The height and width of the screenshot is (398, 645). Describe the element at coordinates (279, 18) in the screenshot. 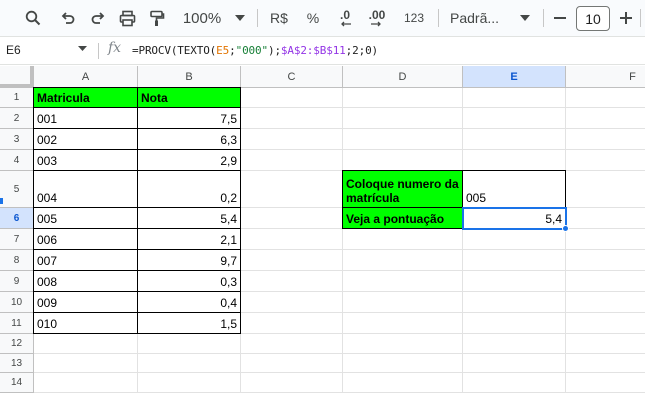

I see `currency-format-button: R$` at that location.